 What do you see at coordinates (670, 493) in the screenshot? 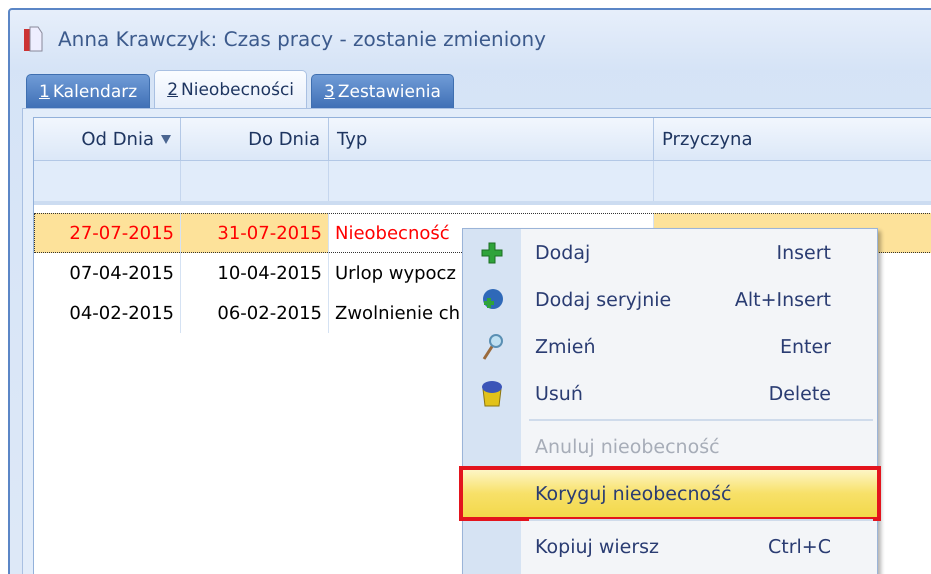
I see `menu-item: Koryguj nieobecność` at bounding box center [670, 493].